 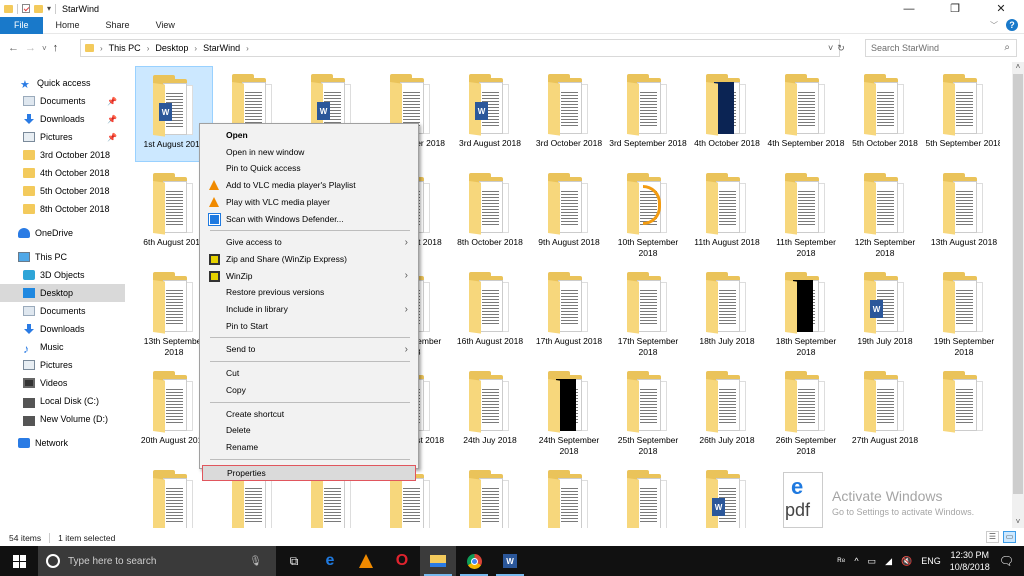 What do you see at coordinates (309, 430) in the screenshot?
I see `menu-item-delete: Delete` at bounding box center [309, 430].